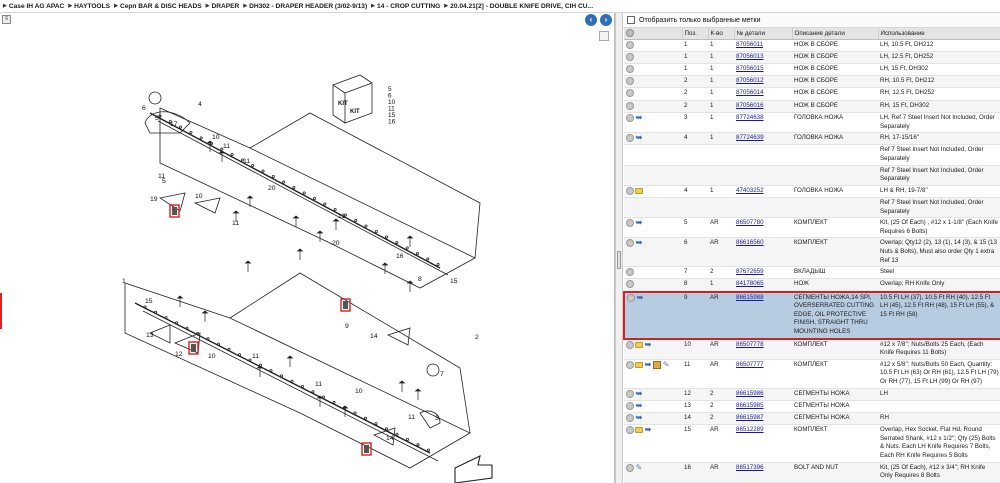 Image resolution: width=1000 pixels, height=483 pixels. I want to click on show-selected-only-checkbox, so click(631, 20).